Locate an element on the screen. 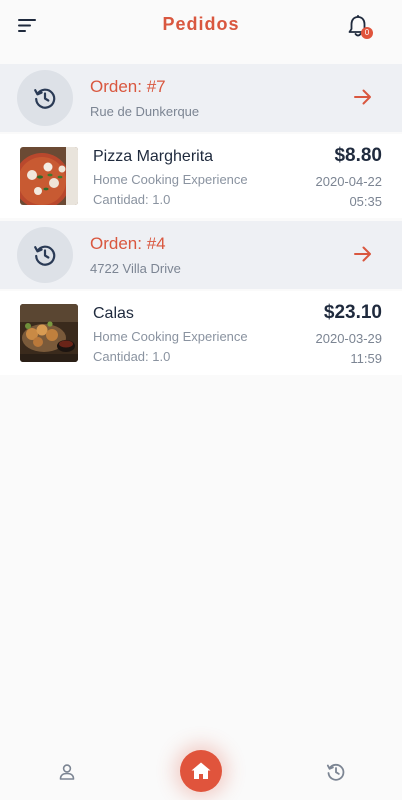 The width and height of the screenshot is (402, 800). page-title: Pedidos is located at coordinates (201, 24).